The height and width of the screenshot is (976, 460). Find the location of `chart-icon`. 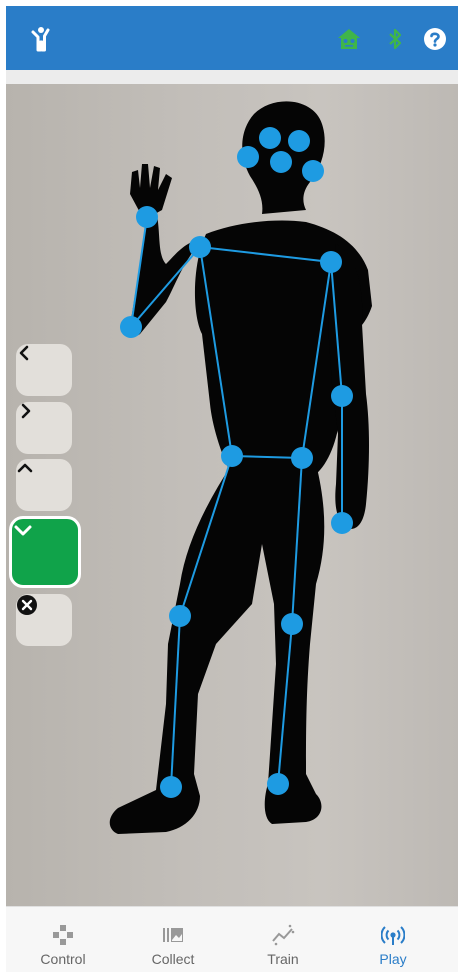

chart-icon is located at coordinates (283, 935).